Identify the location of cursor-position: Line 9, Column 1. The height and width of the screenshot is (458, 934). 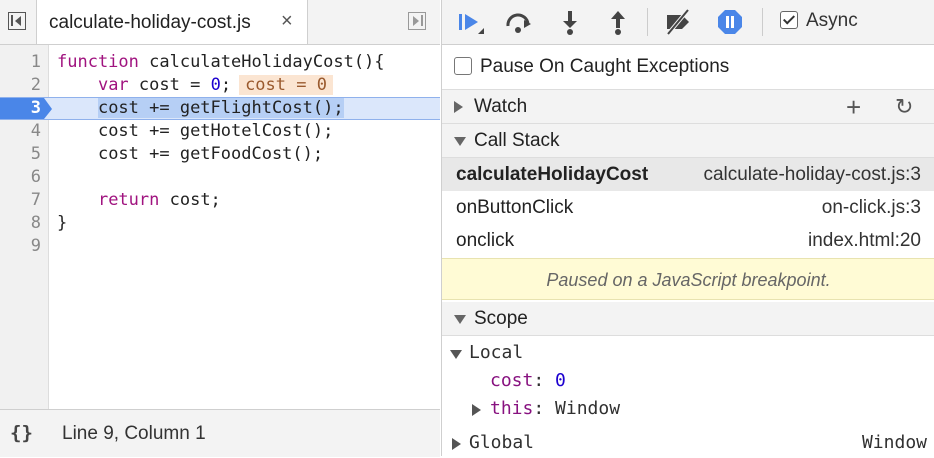
(134, 433).